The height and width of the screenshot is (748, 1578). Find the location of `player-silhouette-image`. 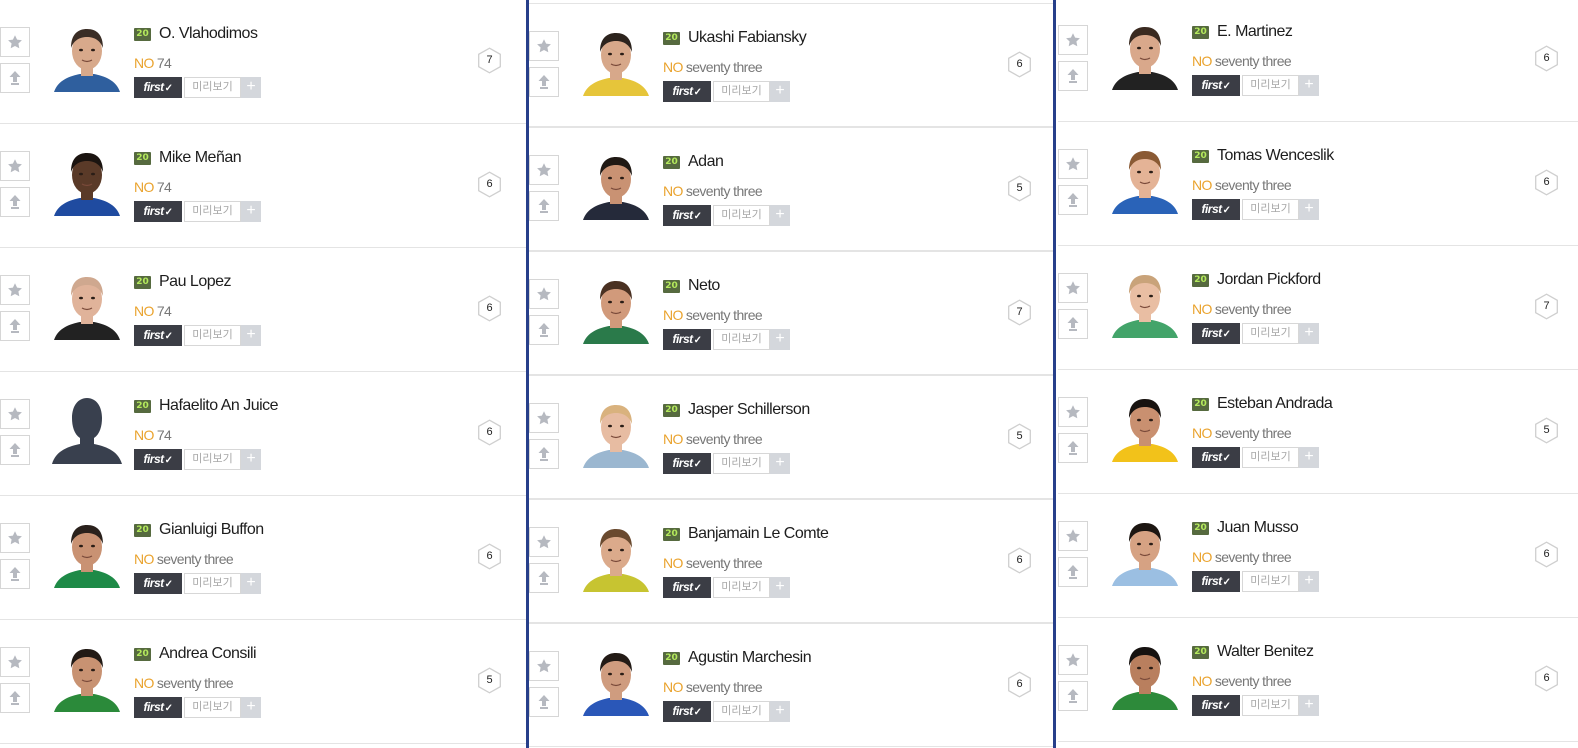

player-silhouette-image is located at coordinates (87, 427).